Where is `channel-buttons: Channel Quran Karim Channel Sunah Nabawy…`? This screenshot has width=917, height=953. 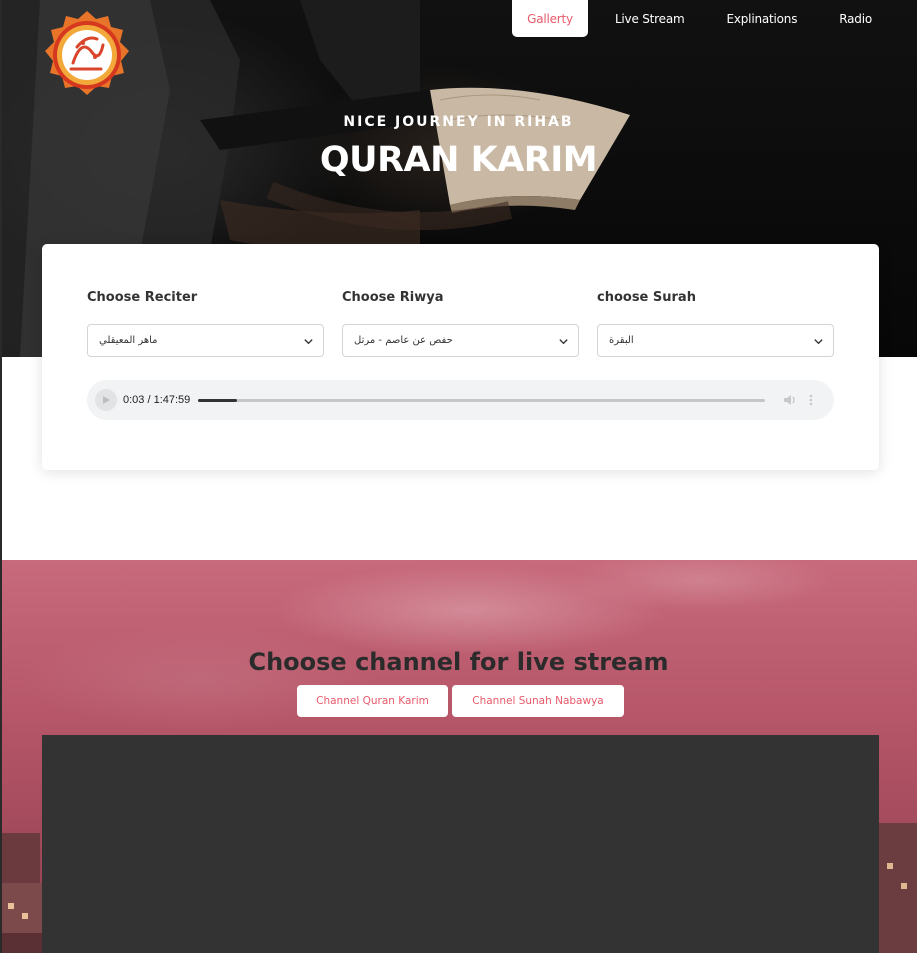 channel-buttons: Channel Quran Karim Channel Sunah Nabawy… is located at coordinates (460, 701).